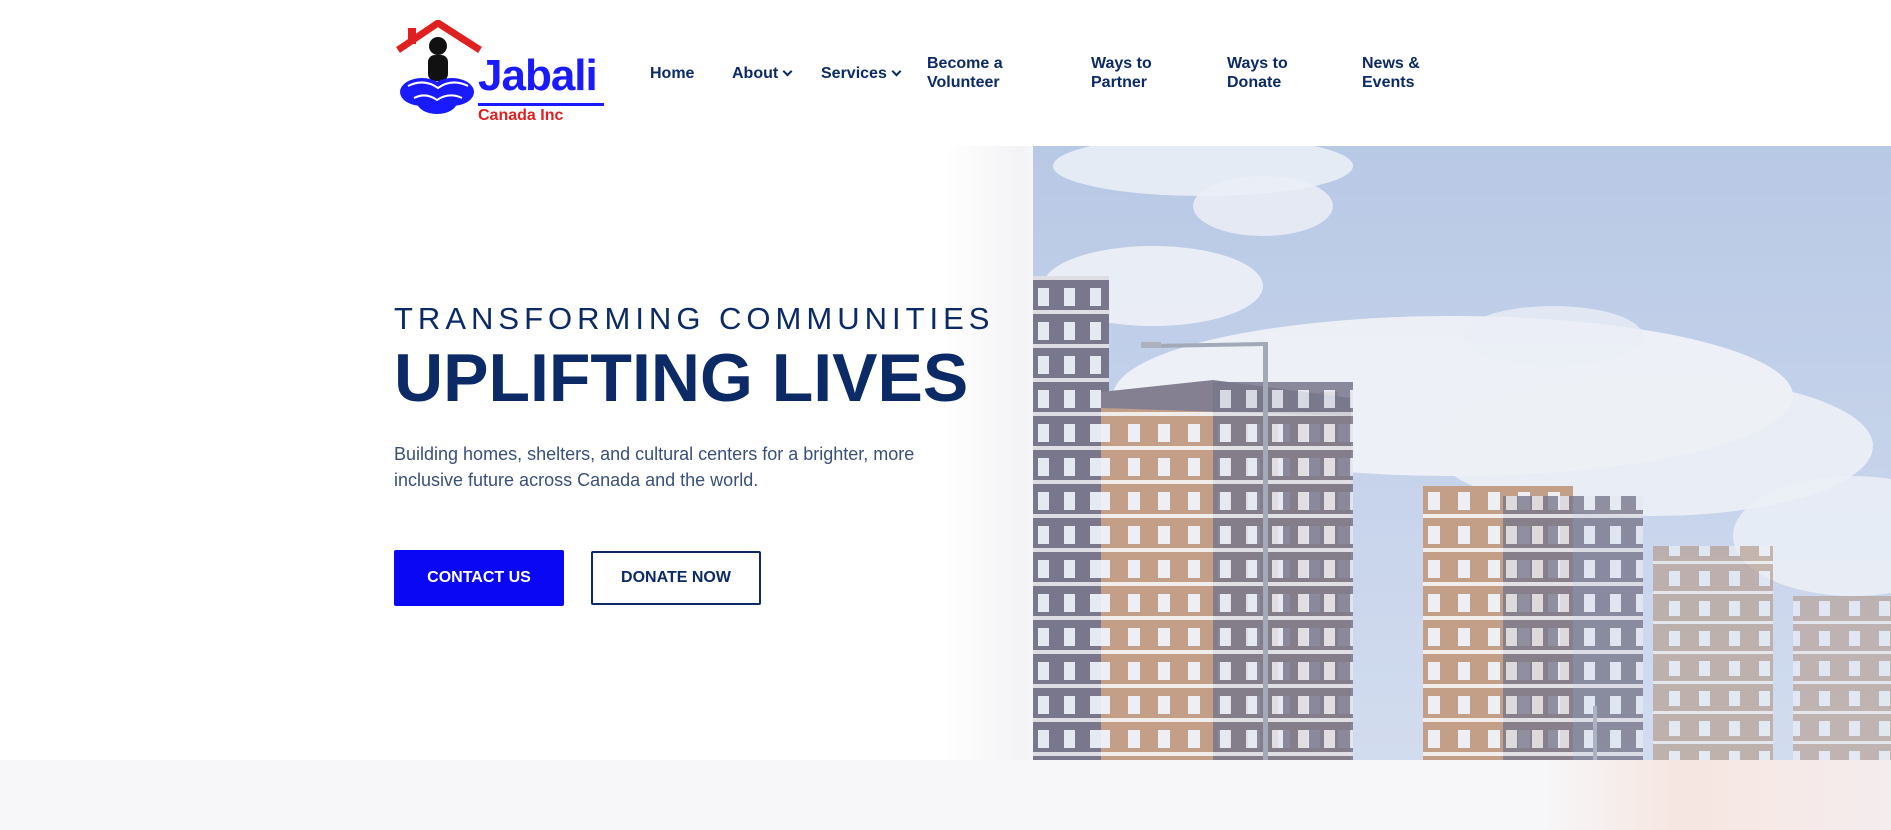 The height and width of the screenshot is (830, 1891). I want to click on nav-services: Services, so click(861, 73).